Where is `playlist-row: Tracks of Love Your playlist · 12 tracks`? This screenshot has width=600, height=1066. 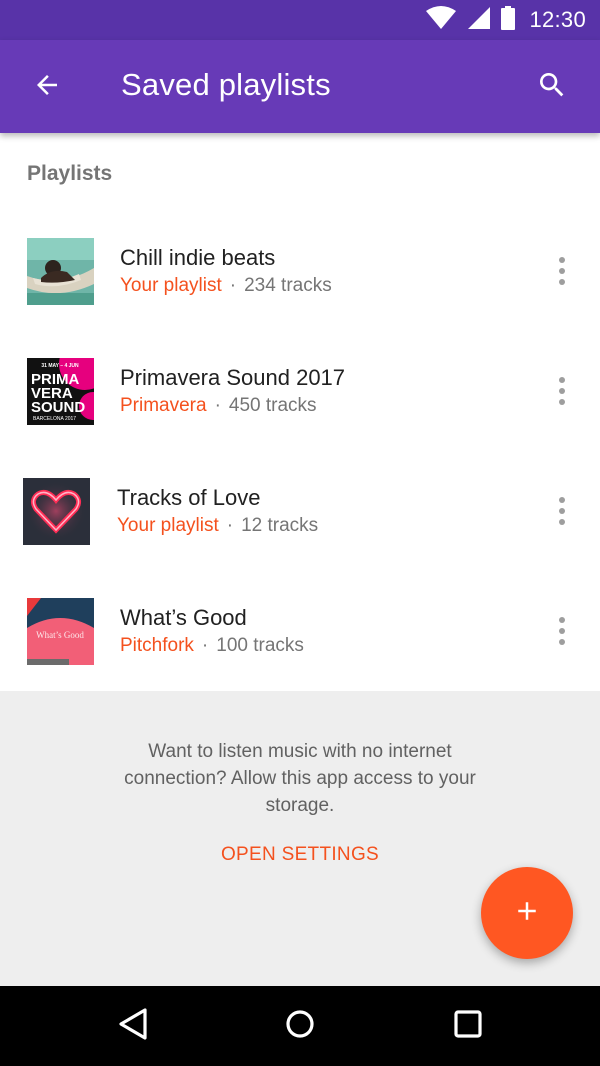 playlist-row: Tracks of Love Your playlist · 12 tracks is located at coordinates (300, 498).